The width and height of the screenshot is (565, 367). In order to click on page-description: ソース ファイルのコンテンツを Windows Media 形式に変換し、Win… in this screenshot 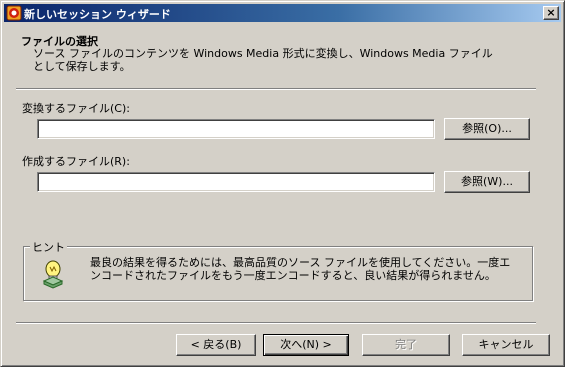, I will do `click(263, 60)`.